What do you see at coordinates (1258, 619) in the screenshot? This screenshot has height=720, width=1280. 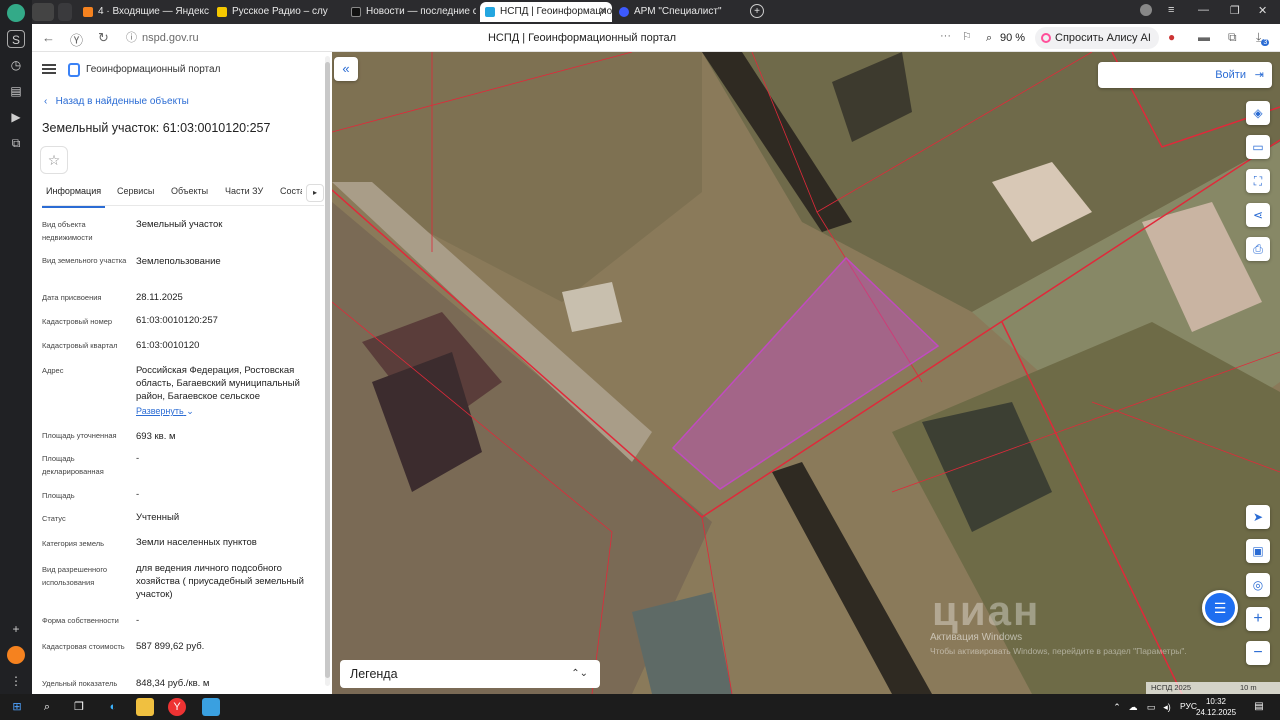 I see `zoom-in-icon: +` at bounding box center [1258, 619].